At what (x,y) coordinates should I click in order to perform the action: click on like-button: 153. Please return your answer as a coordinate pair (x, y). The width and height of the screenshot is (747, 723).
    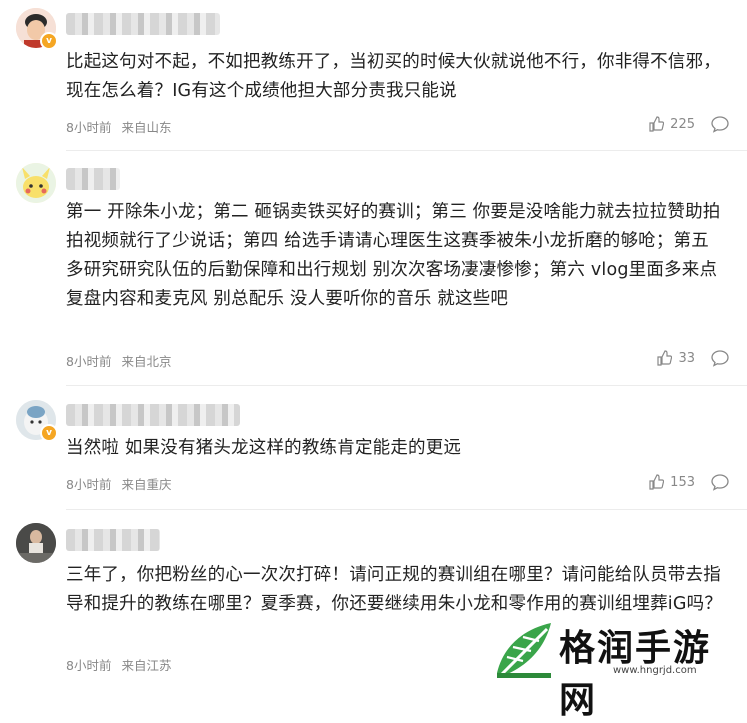
    Looking at the image, I should click on (671, 482).